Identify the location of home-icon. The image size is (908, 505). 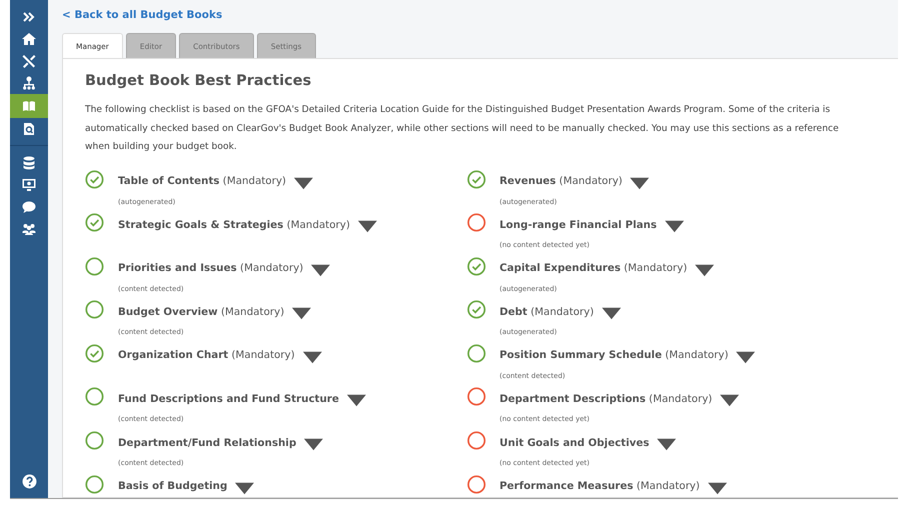
(29, 39).